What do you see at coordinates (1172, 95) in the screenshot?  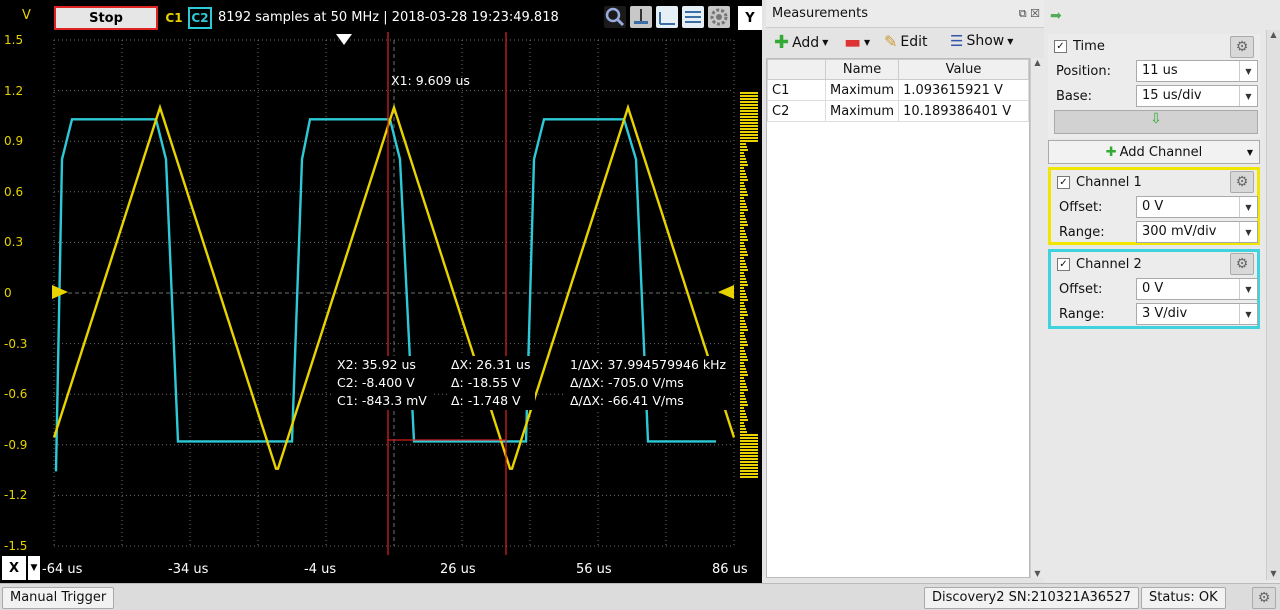 I see `base-value: 15 us/div` at bounding box center [1172, 95].